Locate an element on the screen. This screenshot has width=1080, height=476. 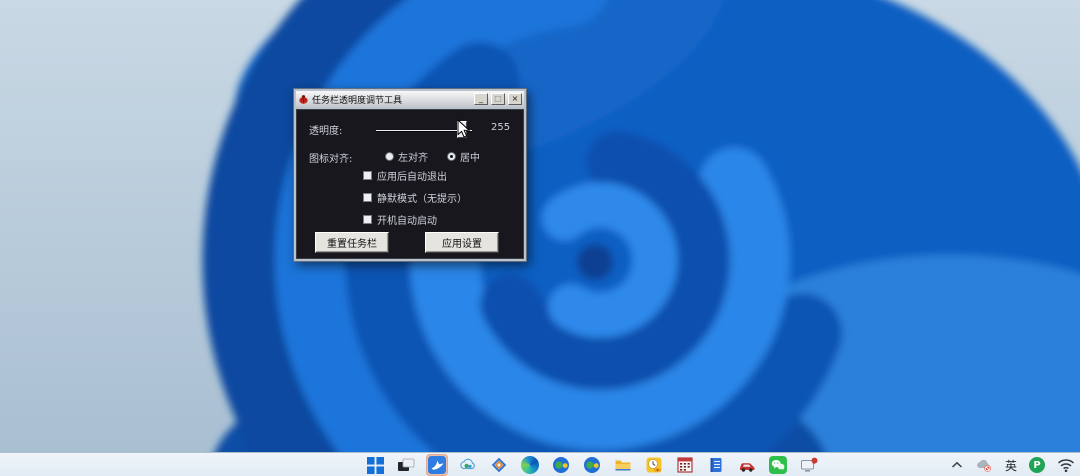
chevron-up-icon is located at coordinates (956, 464).